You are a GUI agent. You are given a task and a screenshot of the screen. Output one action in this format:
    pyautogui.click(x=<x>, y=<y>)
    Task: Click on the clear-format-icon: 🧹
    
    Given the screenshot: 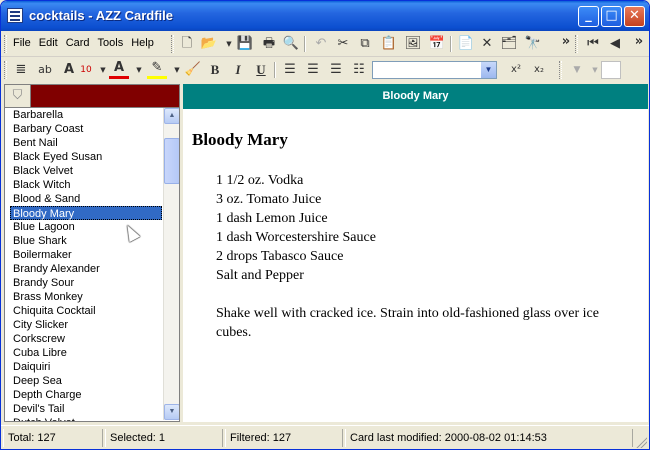 What is the action you would take?
    pyautogui.click(x=193, y=70)
    